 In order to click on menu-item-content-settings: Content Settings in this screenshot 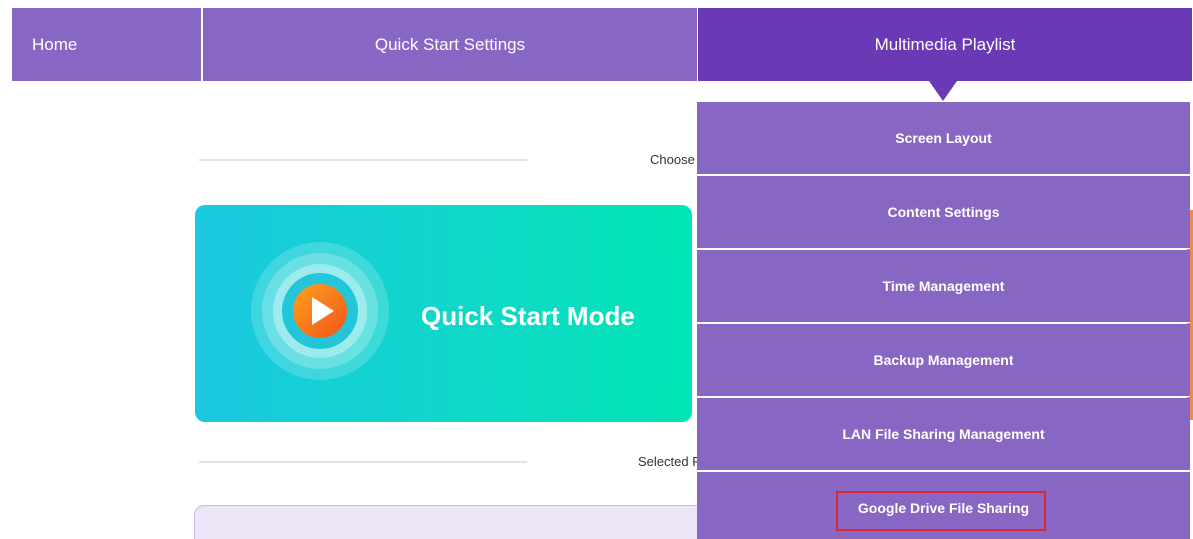, I will do `click(943, 212)`.